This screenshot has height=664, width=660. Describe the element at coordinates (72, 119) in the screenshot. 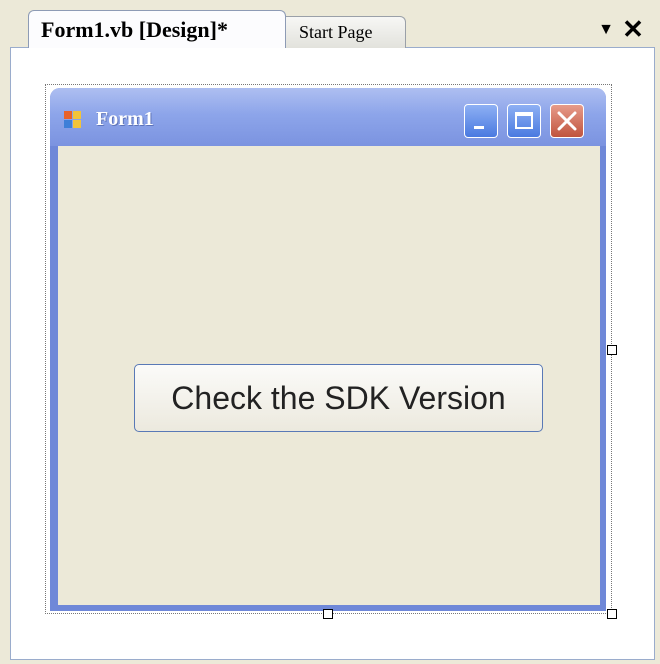

I see `form-icon` at that location.